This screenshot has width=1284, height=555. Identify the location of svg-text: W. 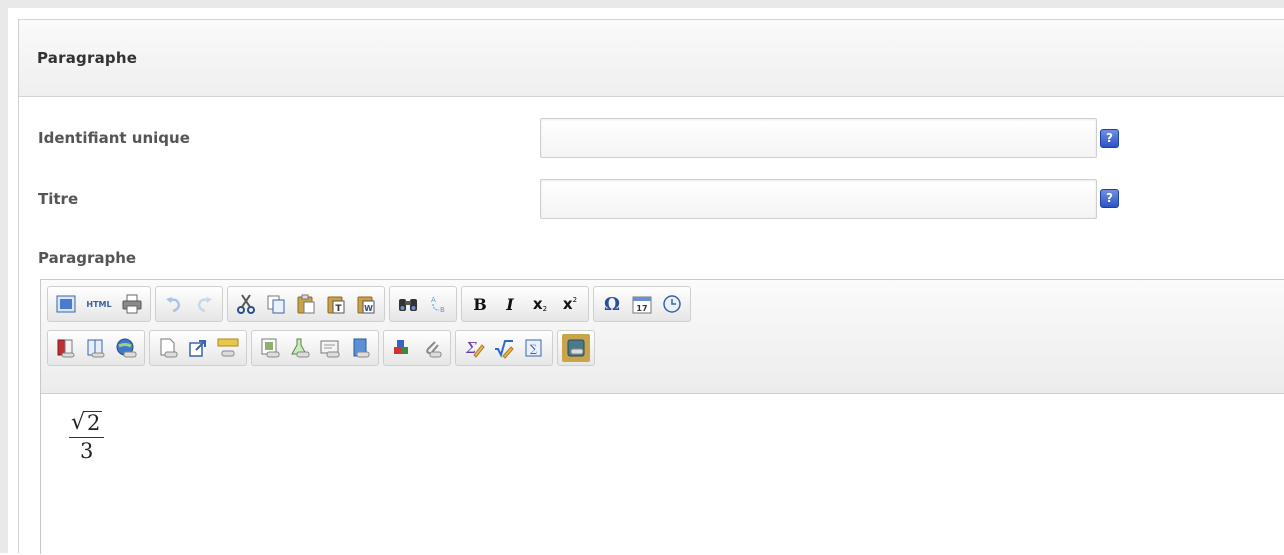
(368, 308).